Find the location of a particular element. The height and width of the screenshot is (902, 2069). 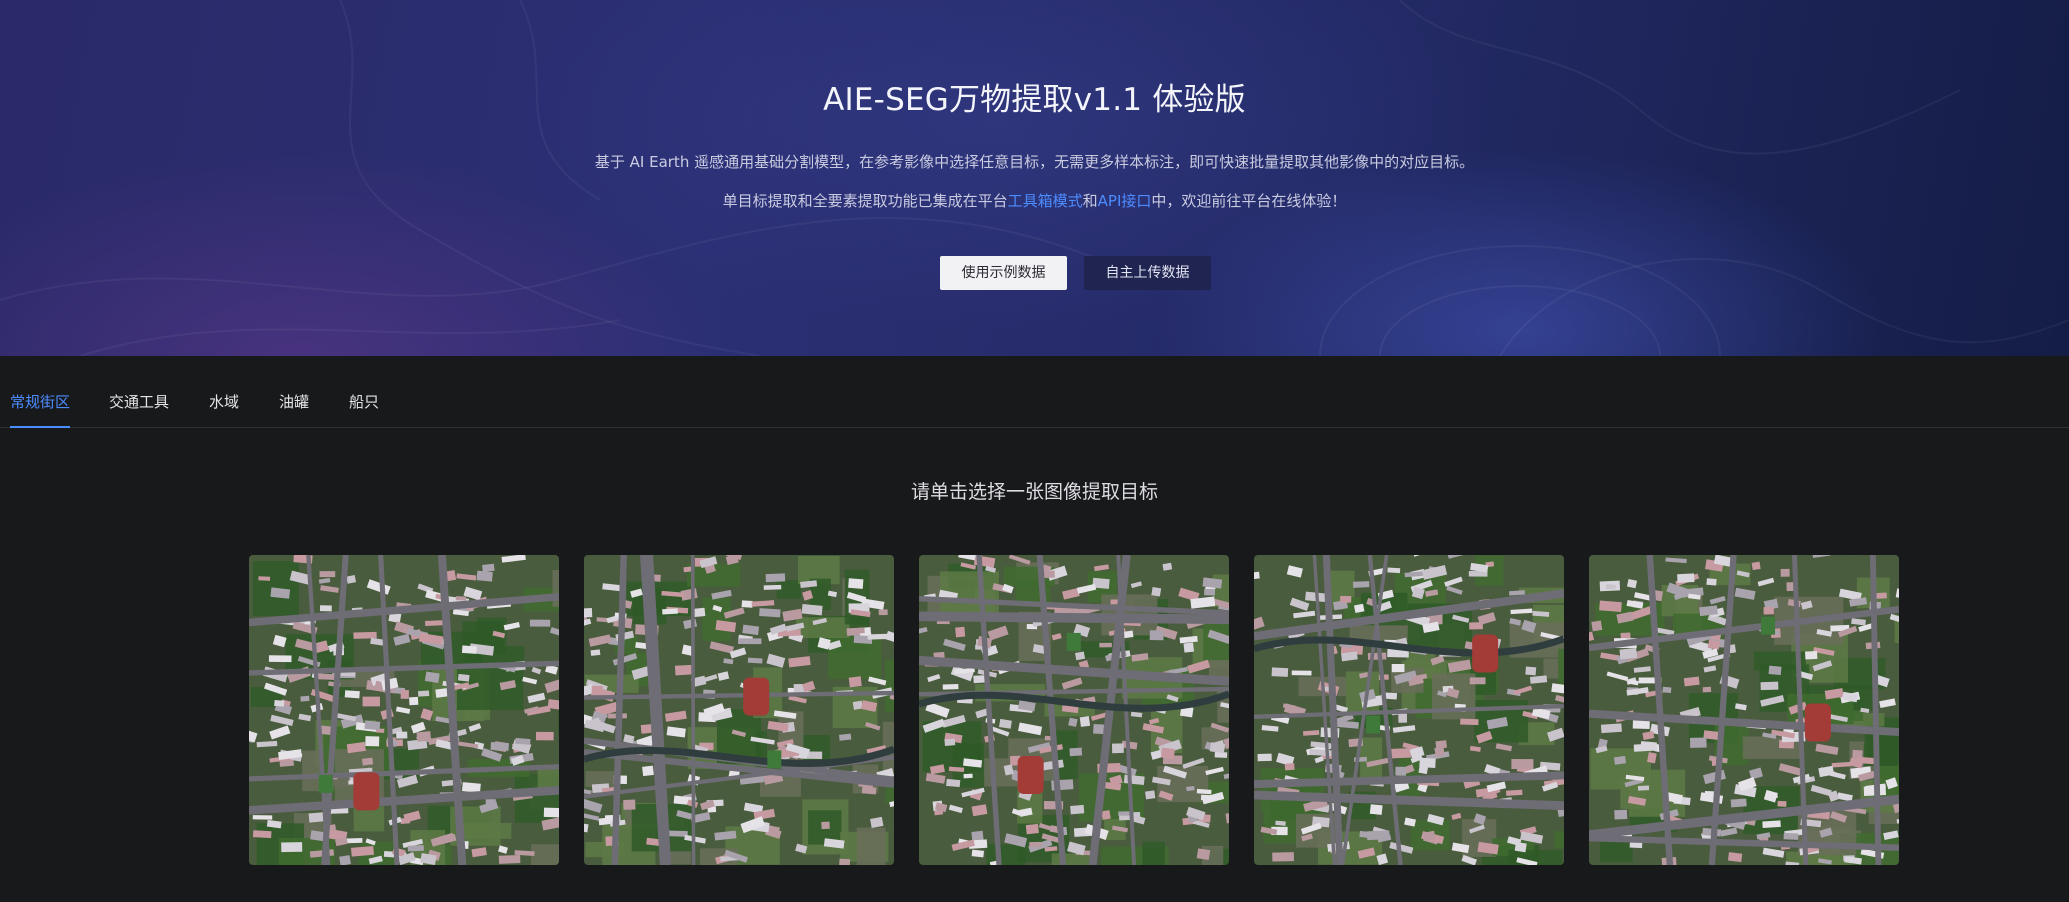

api-link: API接口 is located at coordinates (1125, 201).